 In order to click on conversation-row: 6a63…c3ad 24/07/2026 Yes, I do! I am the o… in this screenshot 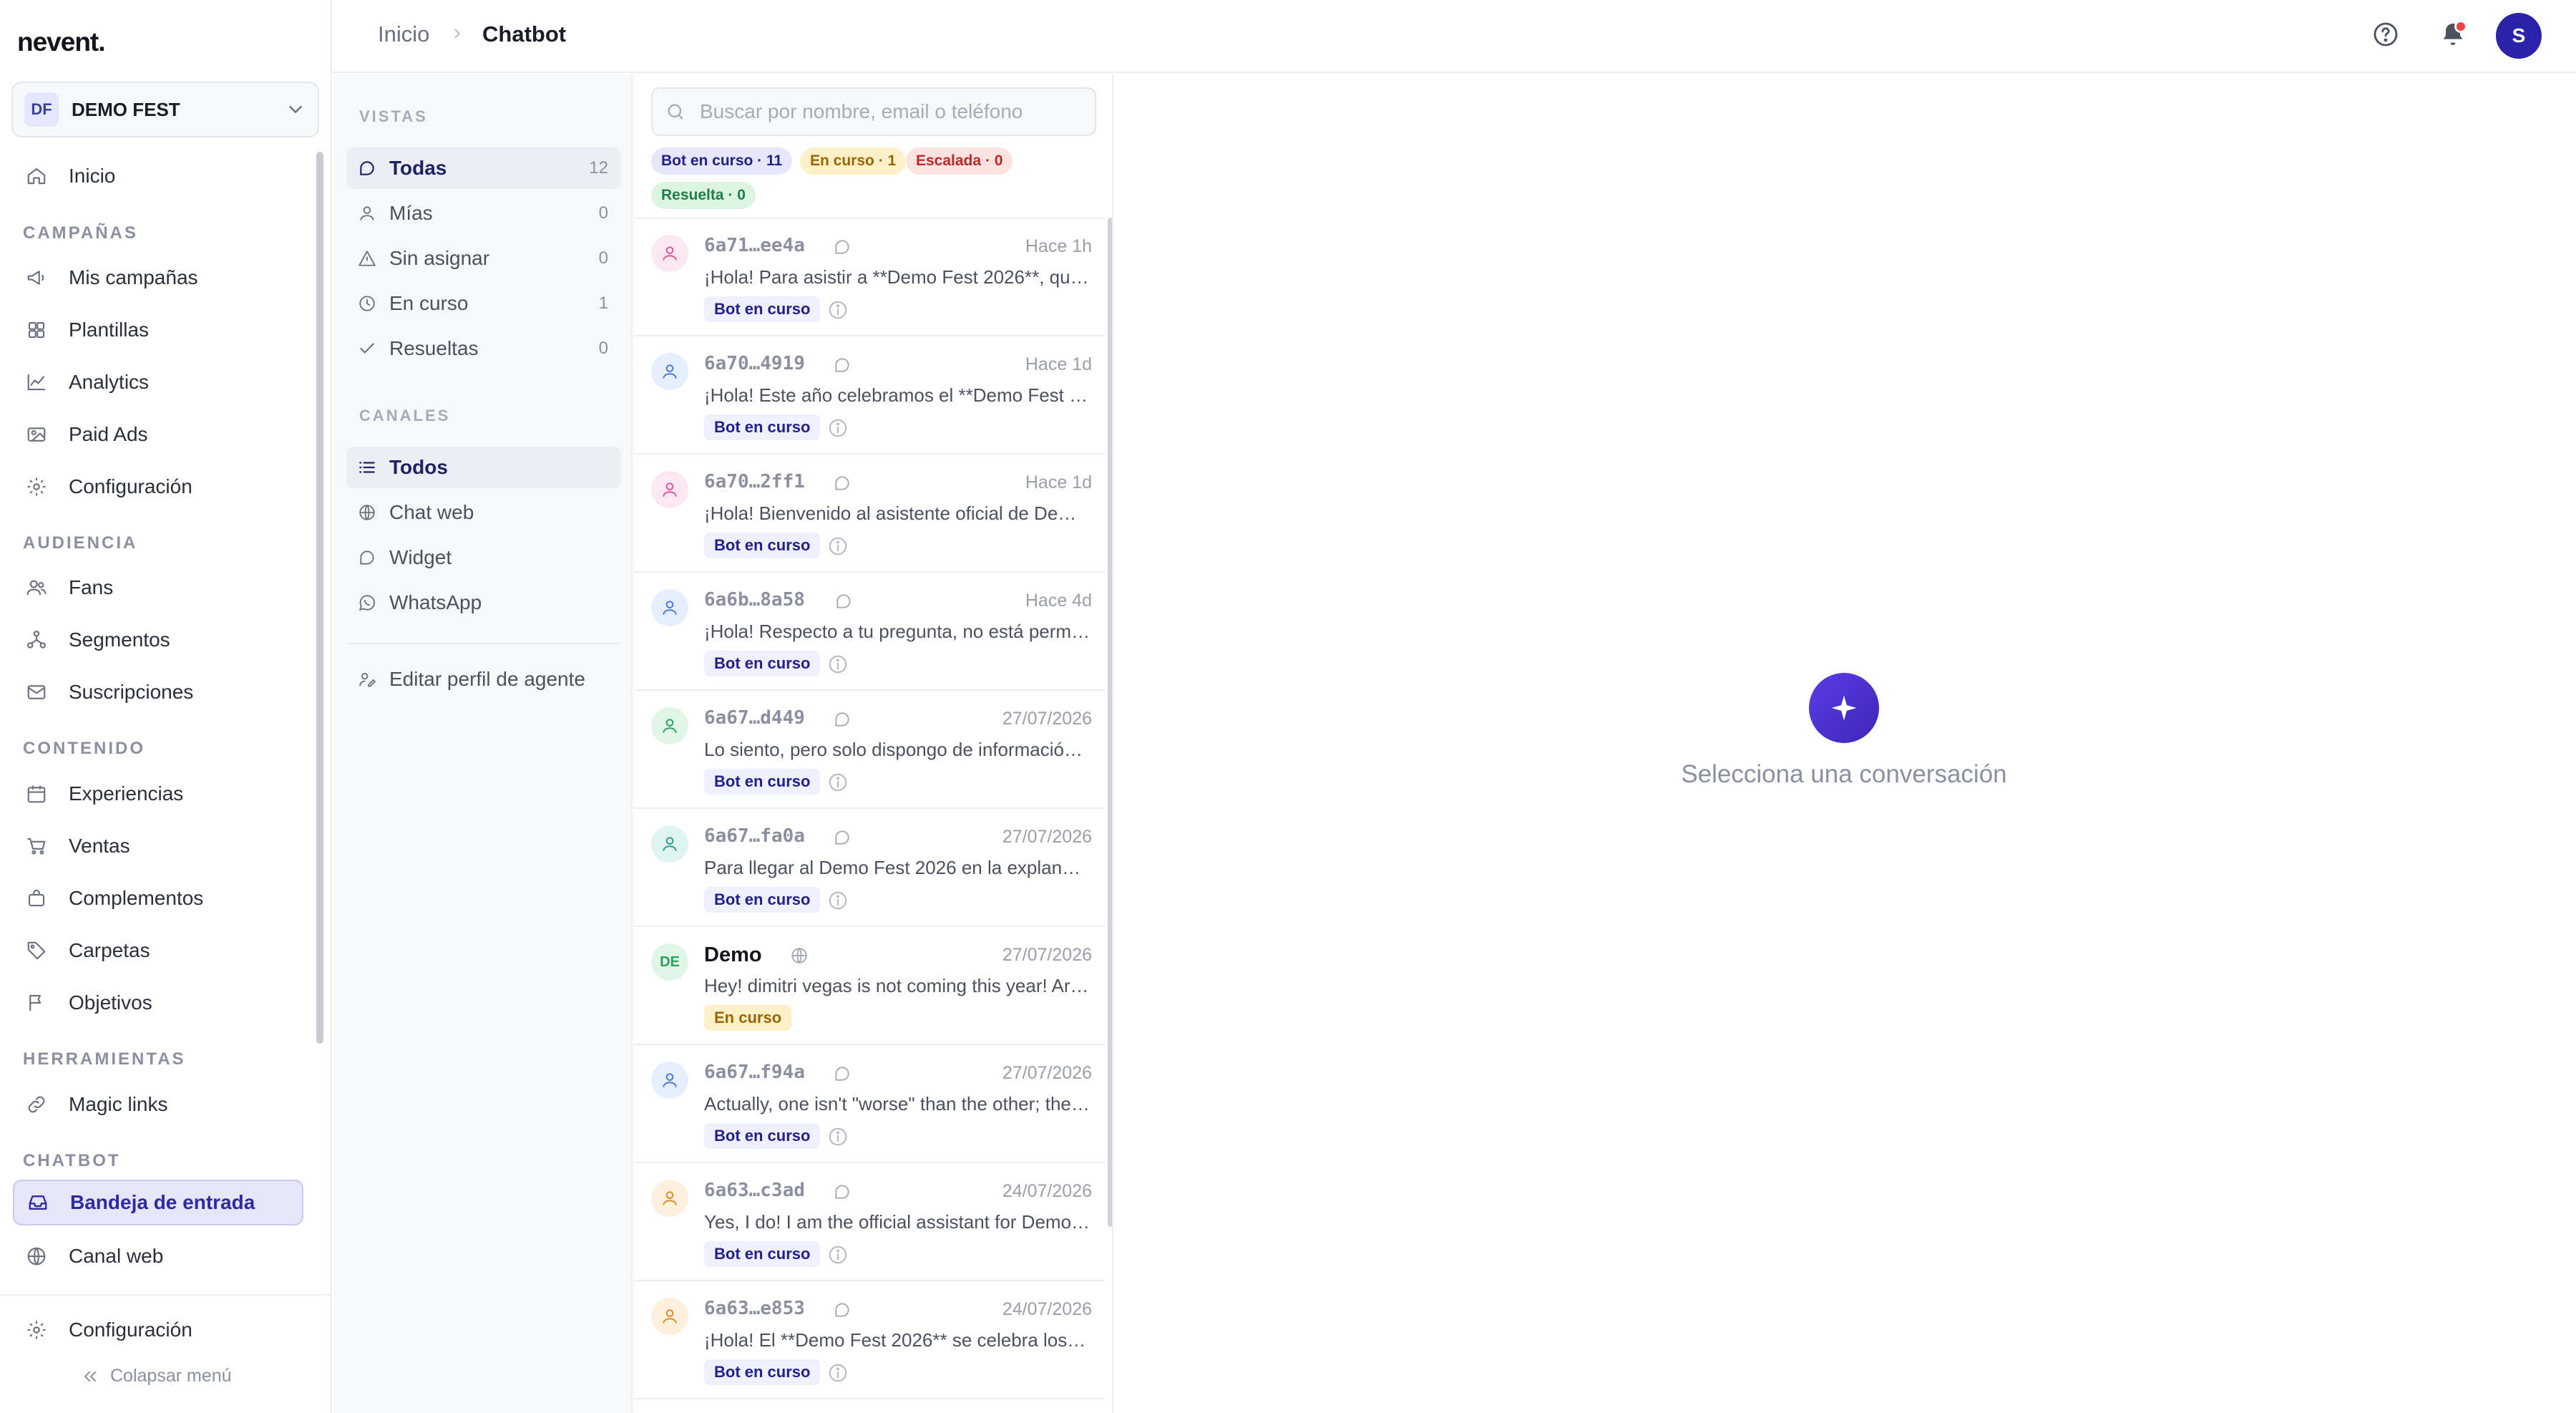, I will do `click(869, 1222)`.